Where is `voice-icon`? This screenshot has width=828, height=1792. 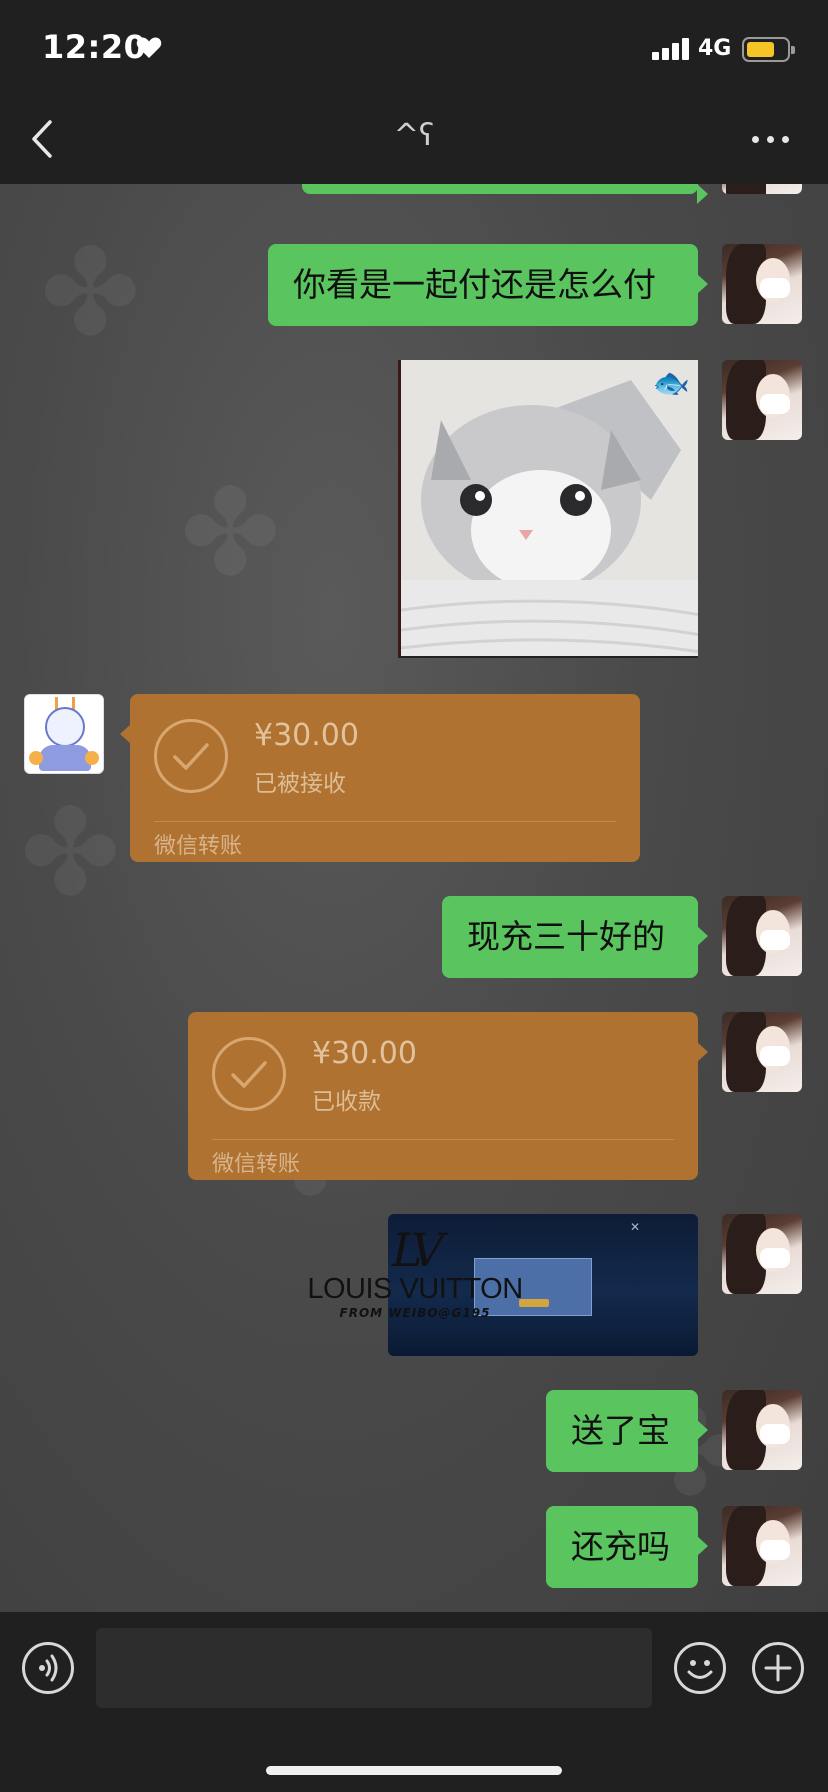 voice-icon is located at coordinates (48, 1668).